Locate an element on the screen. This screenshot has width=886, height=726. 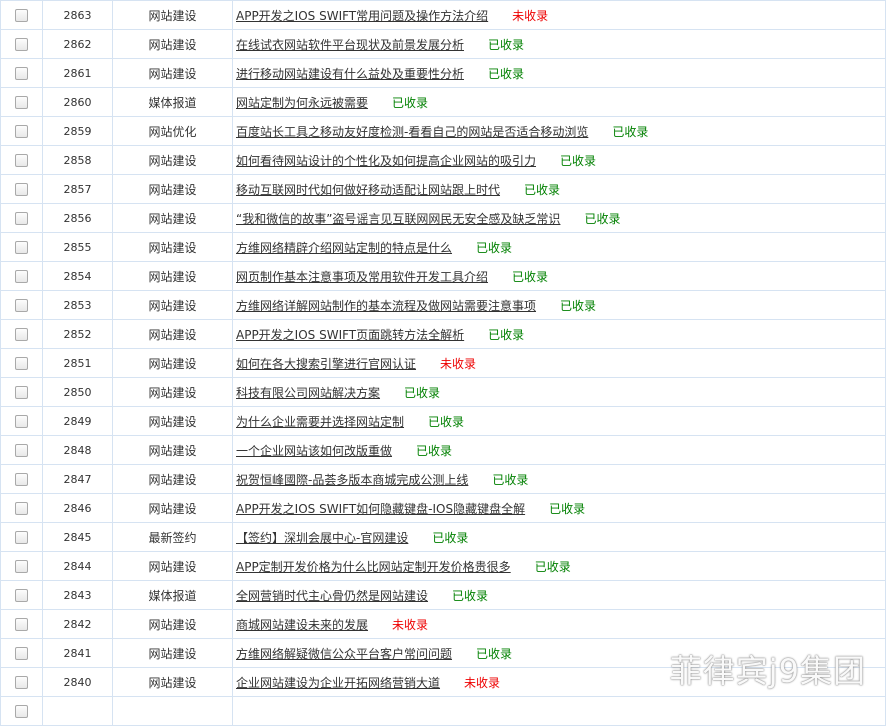
article-title-link: 网站定制为何永远被需要 is located at coordinates (302, 103).